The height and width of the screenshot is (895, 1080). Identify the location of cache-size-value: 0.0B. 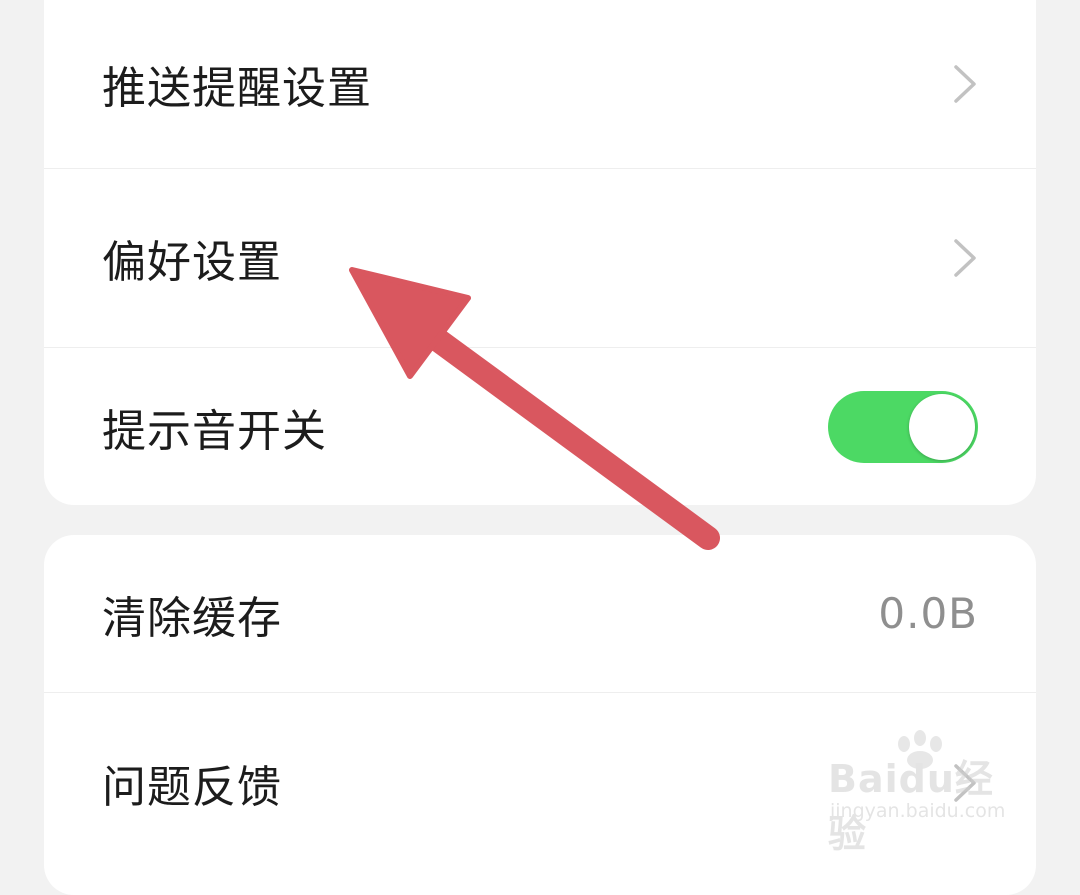
(928, 613).